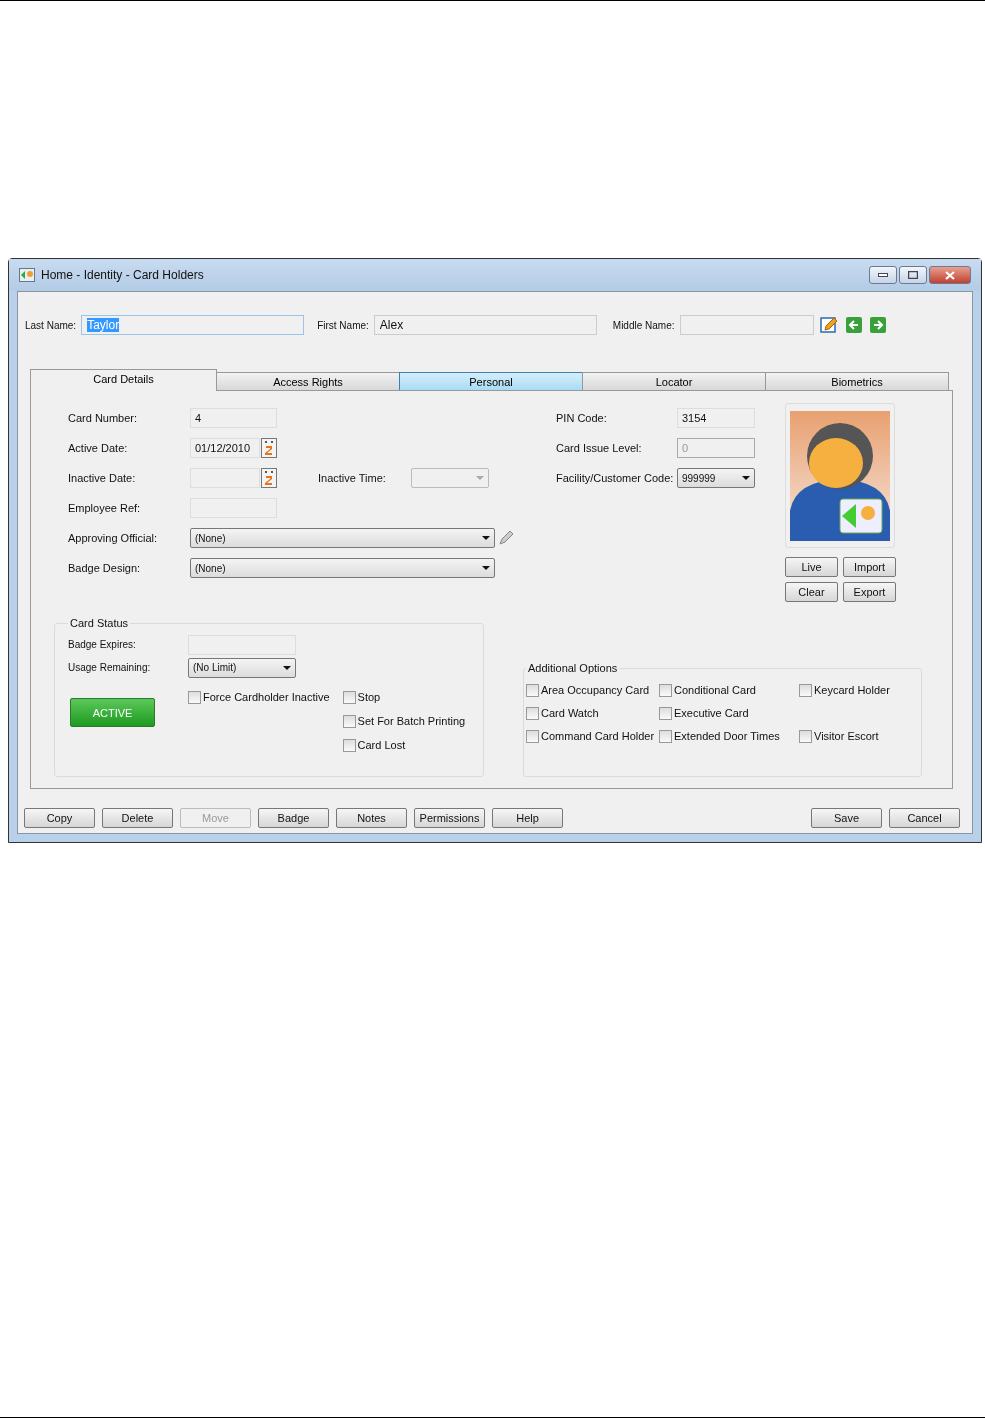 The image size is (985, 1418). I want to click on checkbox-label: Card Watch, so click(570, 713).